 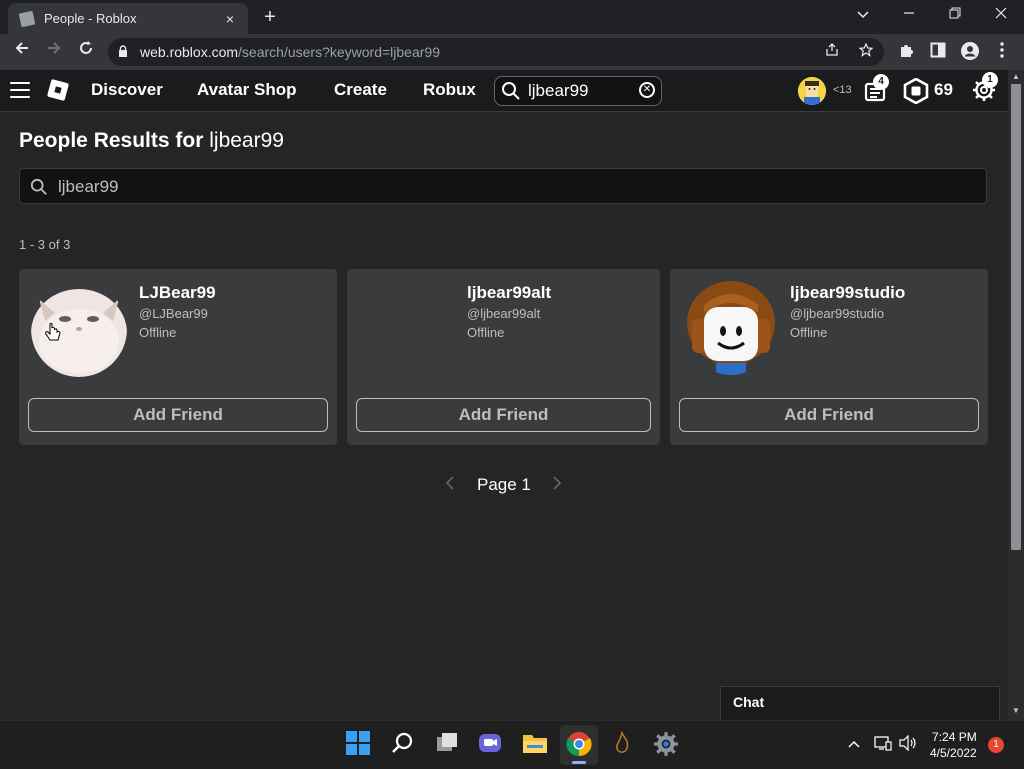 What do you see at coordinates (749, 702) in the screenshot?
I see `chat-label: Chat` at bounding box center [749, 702].